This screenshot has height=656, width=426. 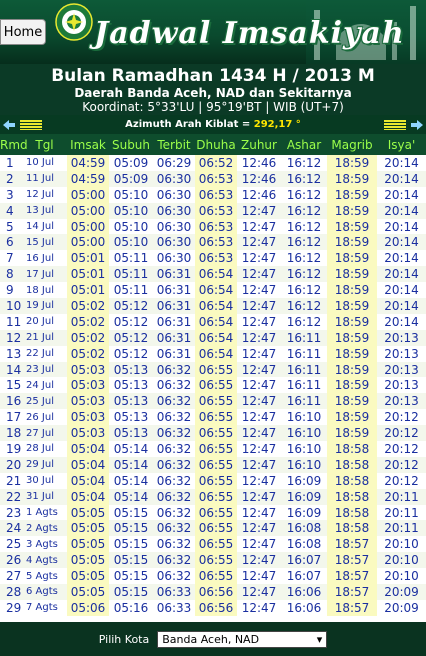 What do you see at coordinates (131, 417) in the screenshot?
I see `table-cell: 05:13` at bounding box center [131, 417].